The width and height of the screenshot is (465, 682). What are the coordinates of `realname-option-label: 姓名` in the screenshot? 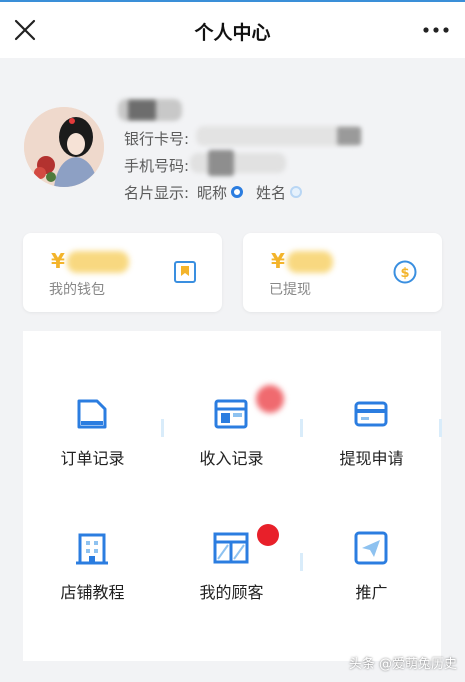 It's located at (271, 192).